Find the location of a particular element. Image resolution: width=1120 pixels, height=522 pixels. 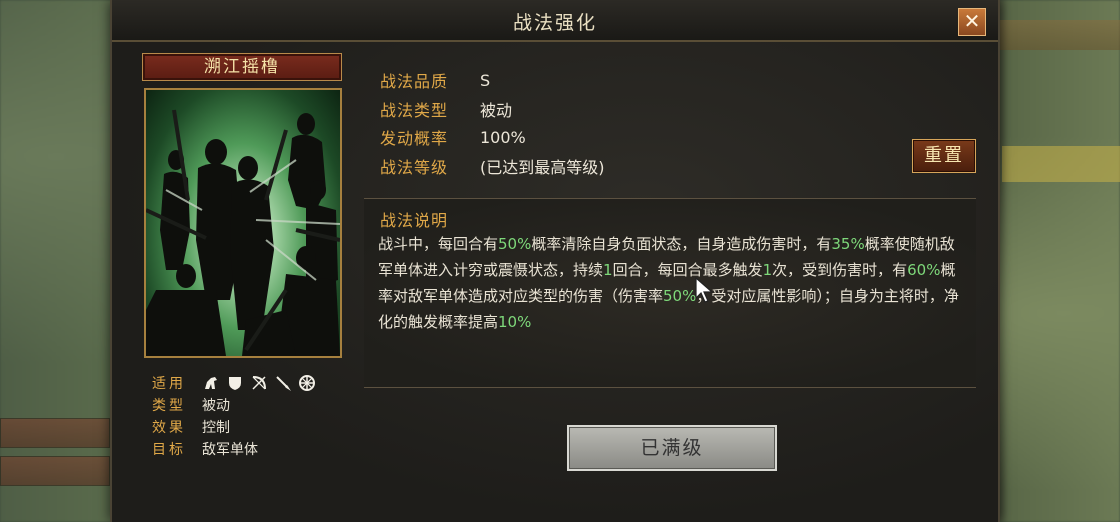

skill-name-plate: 溯江摇橹 is located at coordinates (242, 67).